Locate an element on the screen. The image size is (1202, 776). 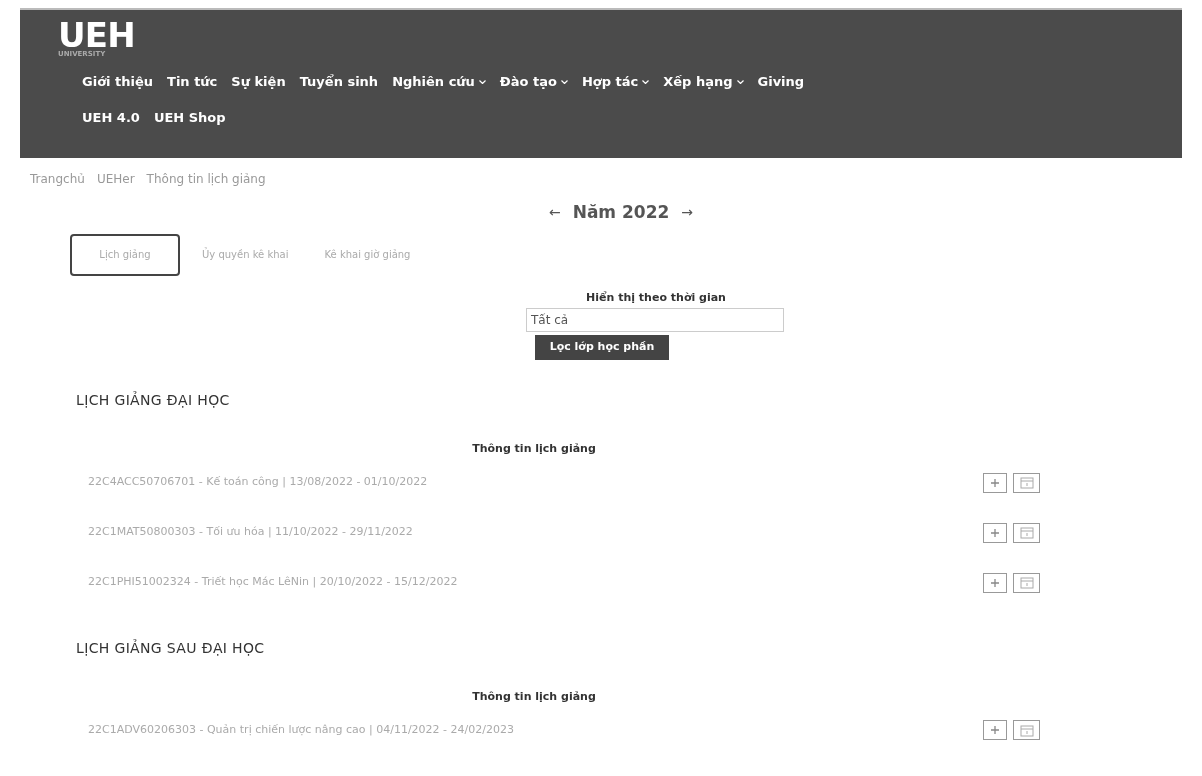
logo-text: UEH is located at coordinates (96, 35).